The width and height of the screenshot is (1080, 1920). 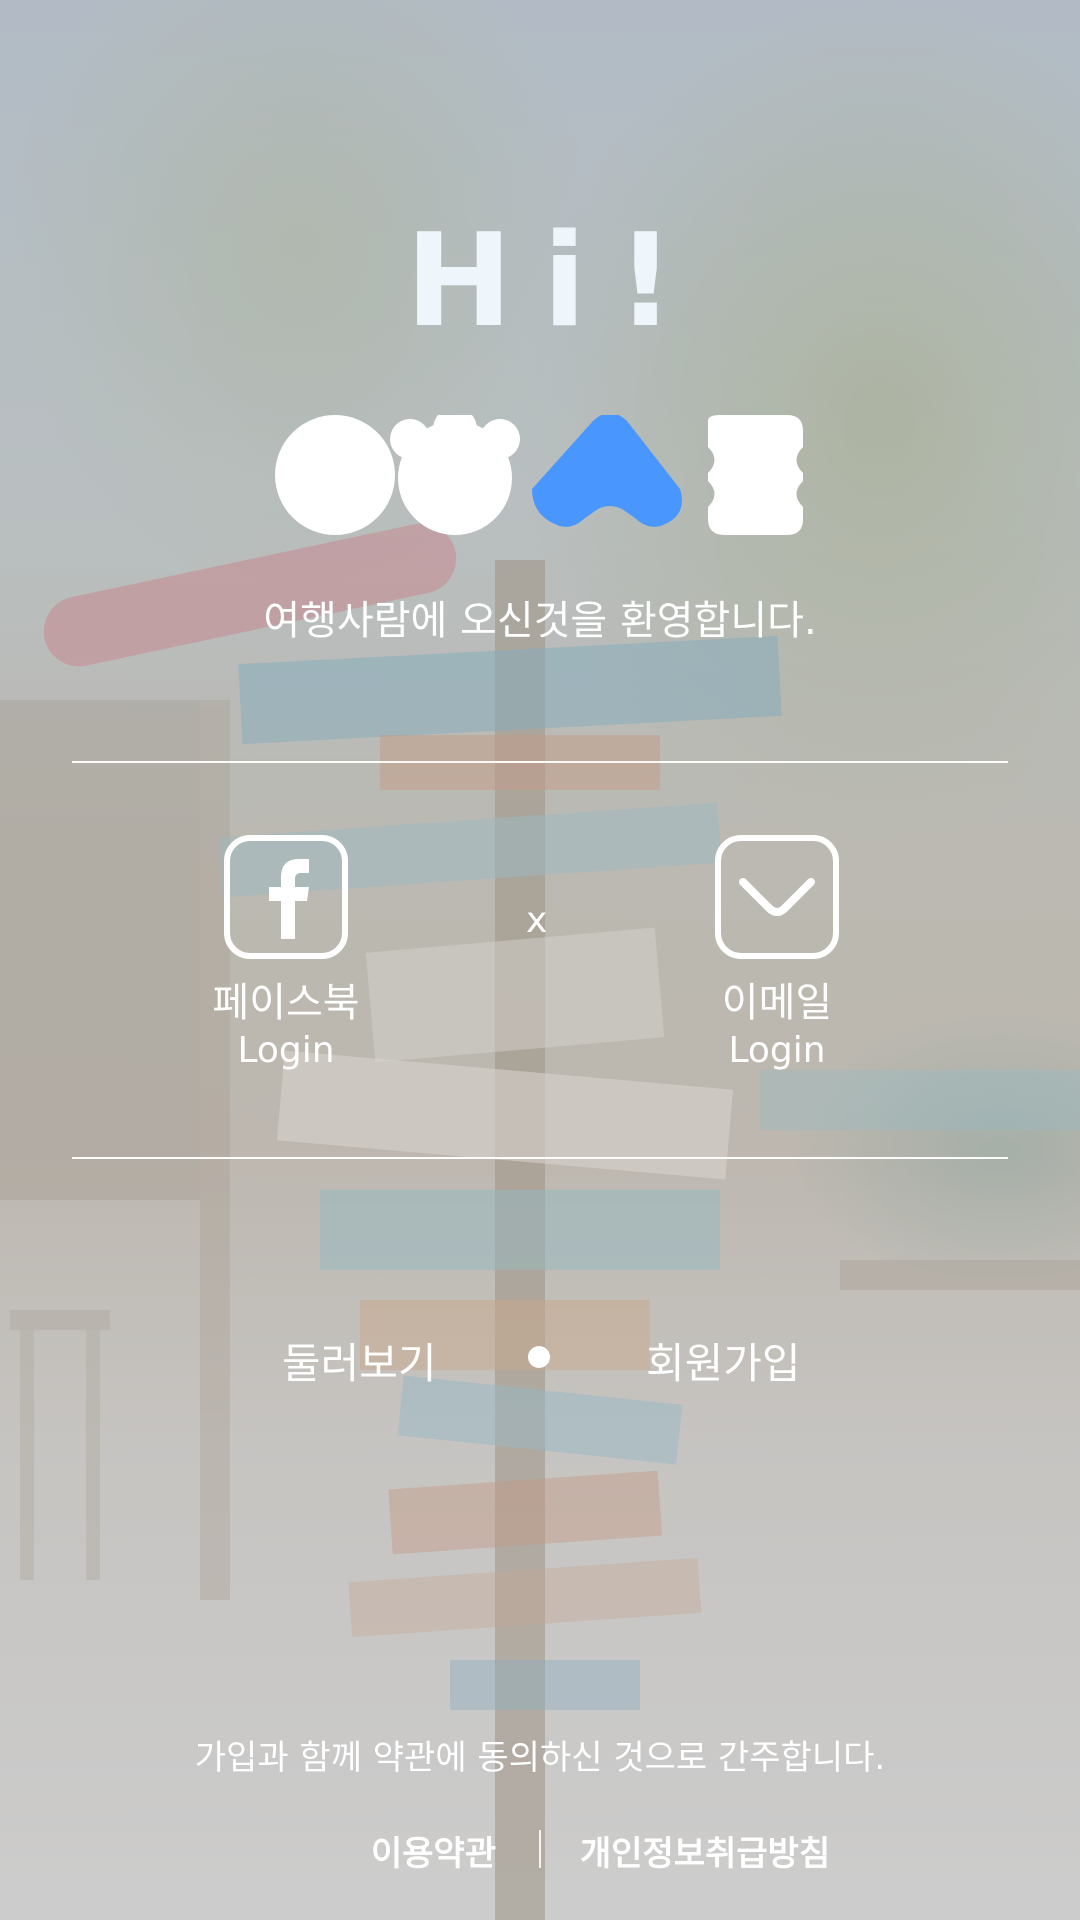 What do you see at coordinates (537, 920) in the screenshot?
I see `login-separator: x` at bounding box center [537, 920].